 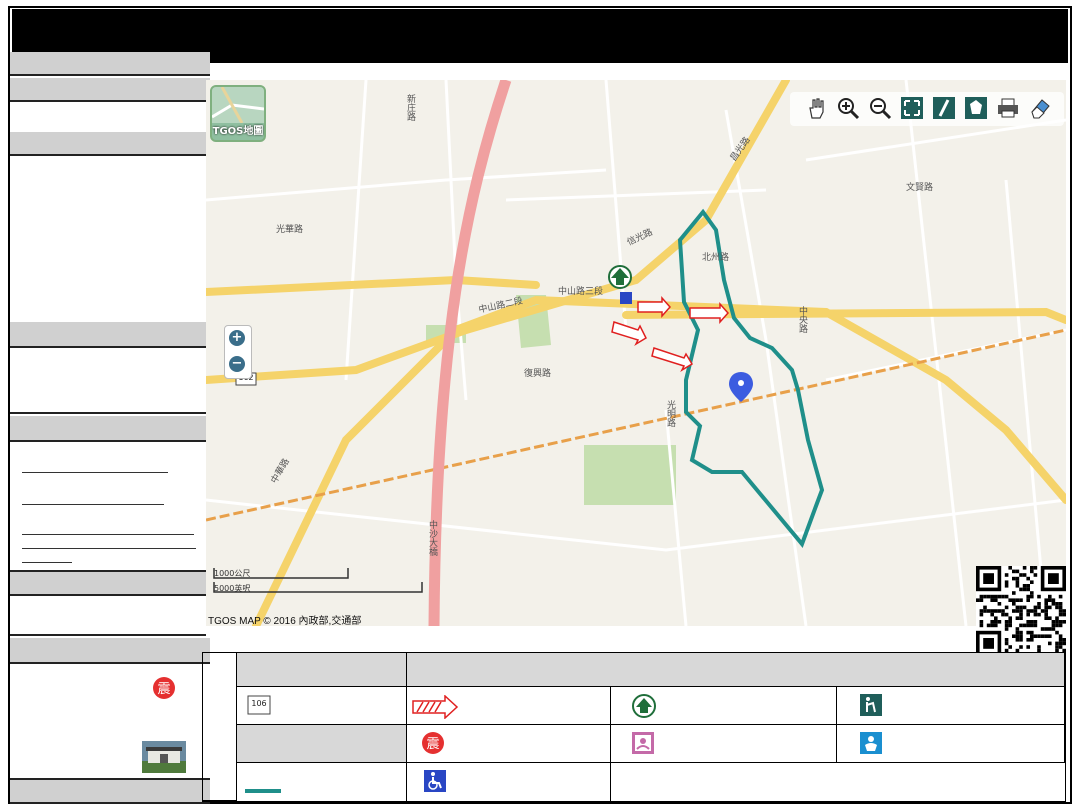 What do you see at coordinates (643, 745) in the screenshot?
I see `nursing-room-icon` at bounding box center [643, 745].